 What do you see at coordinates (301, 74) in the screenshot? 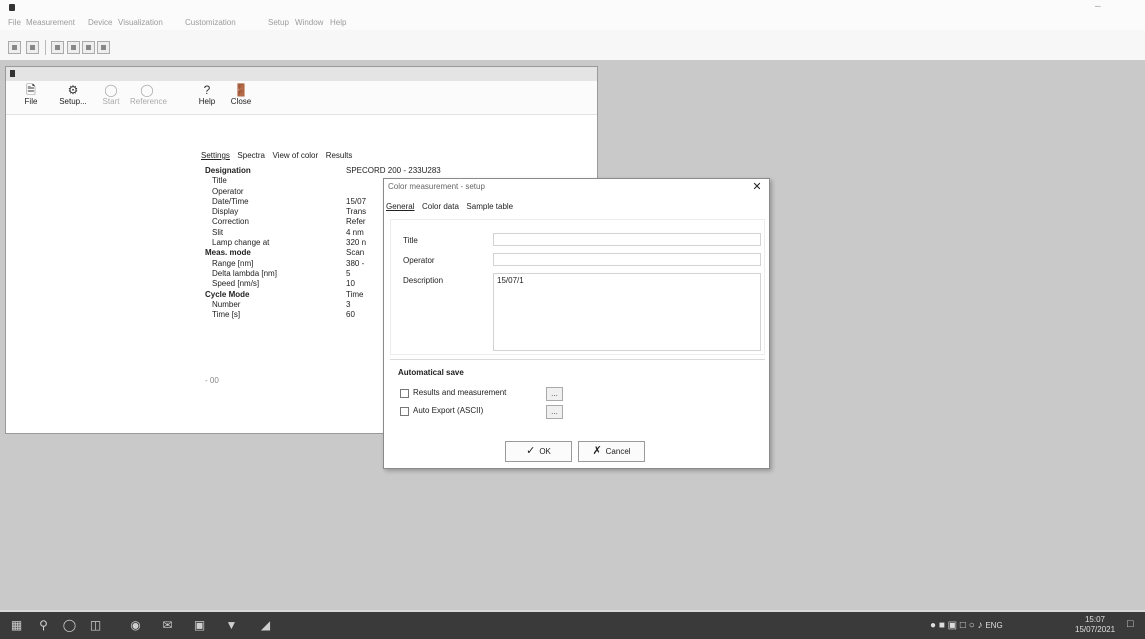
I see `measurement-window-titlebar` at bounding box center [301, 74].